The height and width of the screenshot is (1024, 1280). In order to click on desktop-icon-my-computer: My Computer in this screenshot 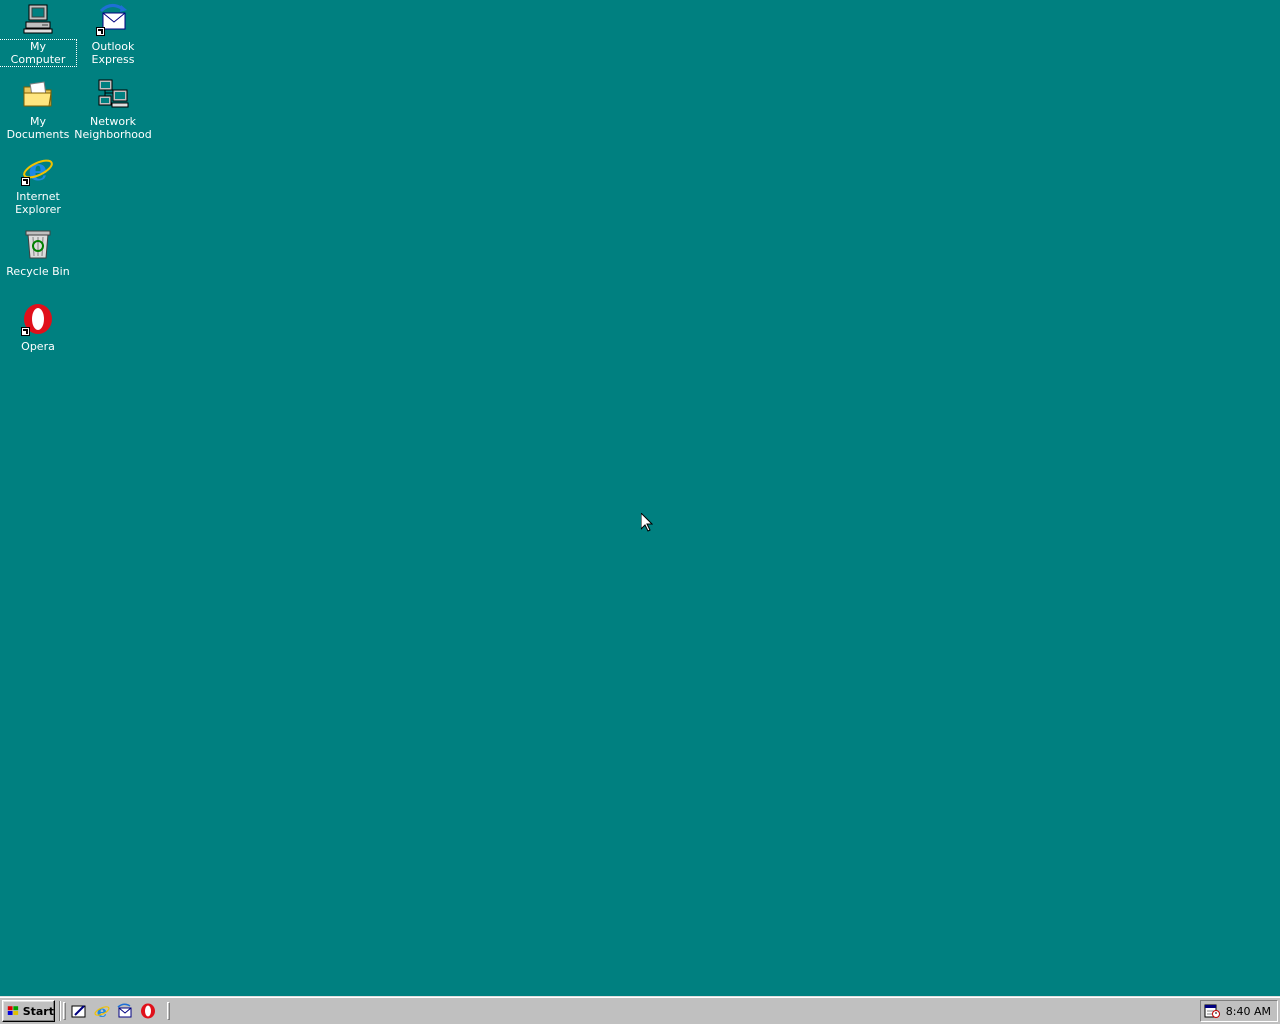, I will do `click(38, 38)`.